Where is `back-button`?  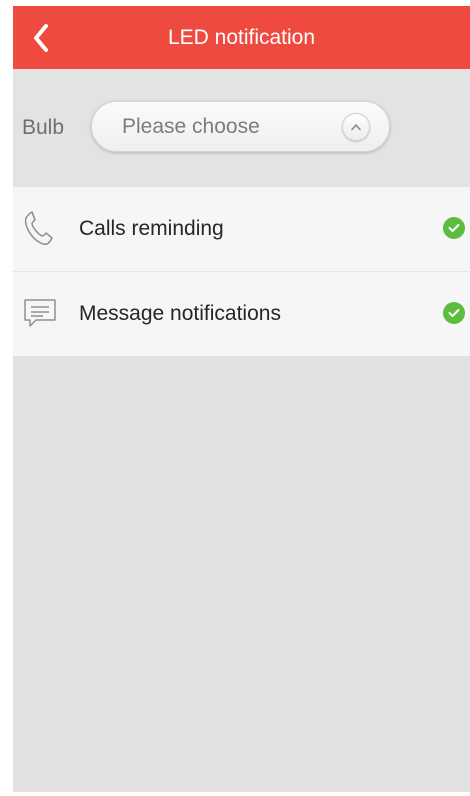 back-button is located at coordinates (41, 38).